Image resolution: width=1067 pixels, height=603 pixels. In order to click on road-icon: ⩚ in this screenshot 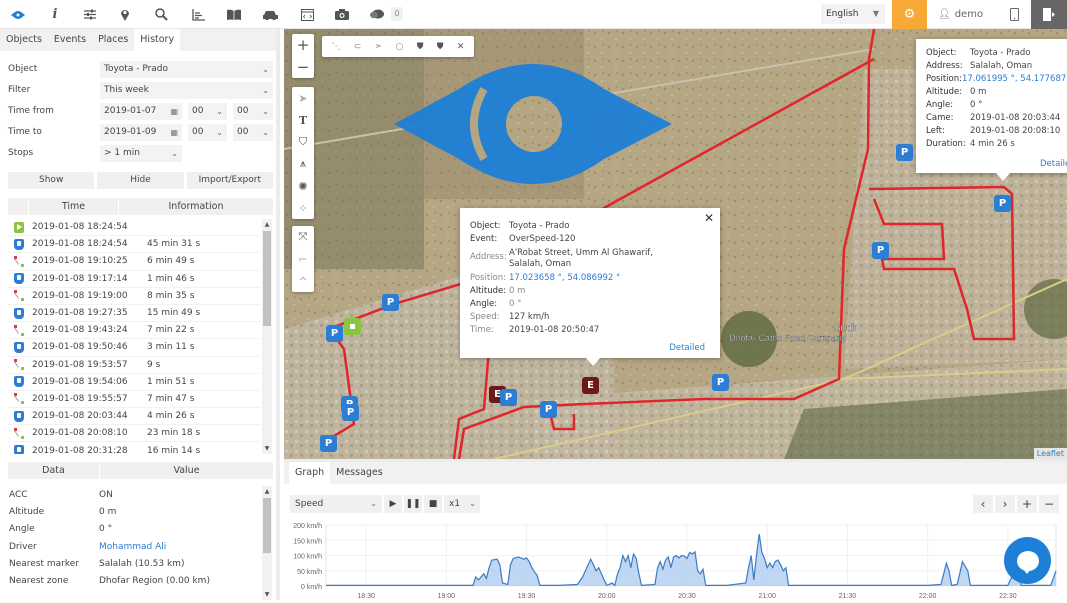, I will do `click(303, 164)`.